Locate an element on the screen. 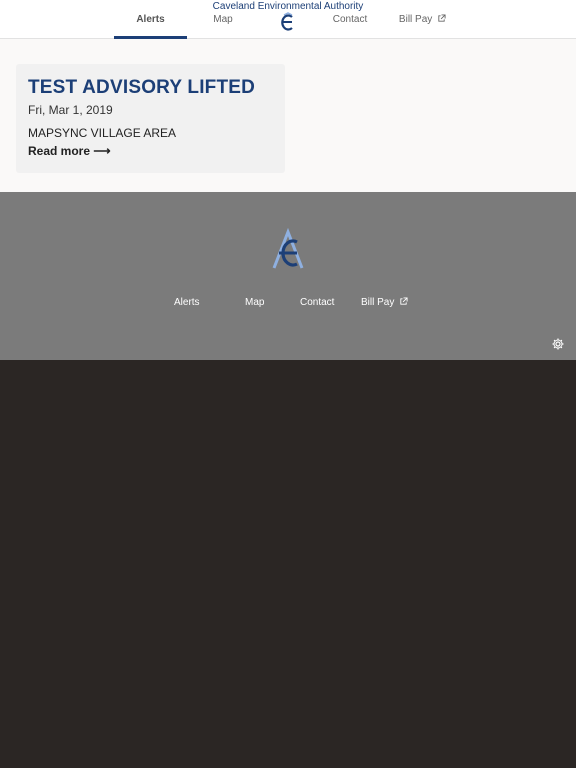 The image size is (576, 768). nav-map: Map is located at coordinates (223, 19).